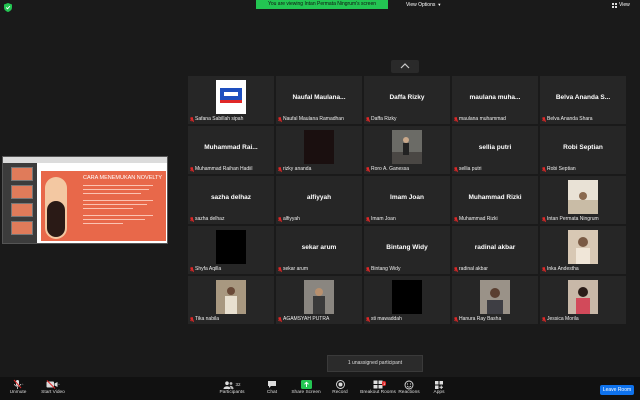 The width and height of the screenshot is (640, 400). Describe the element at coordinates (238, 384) in the screenshot. I see `participants-count: 32` at that location.